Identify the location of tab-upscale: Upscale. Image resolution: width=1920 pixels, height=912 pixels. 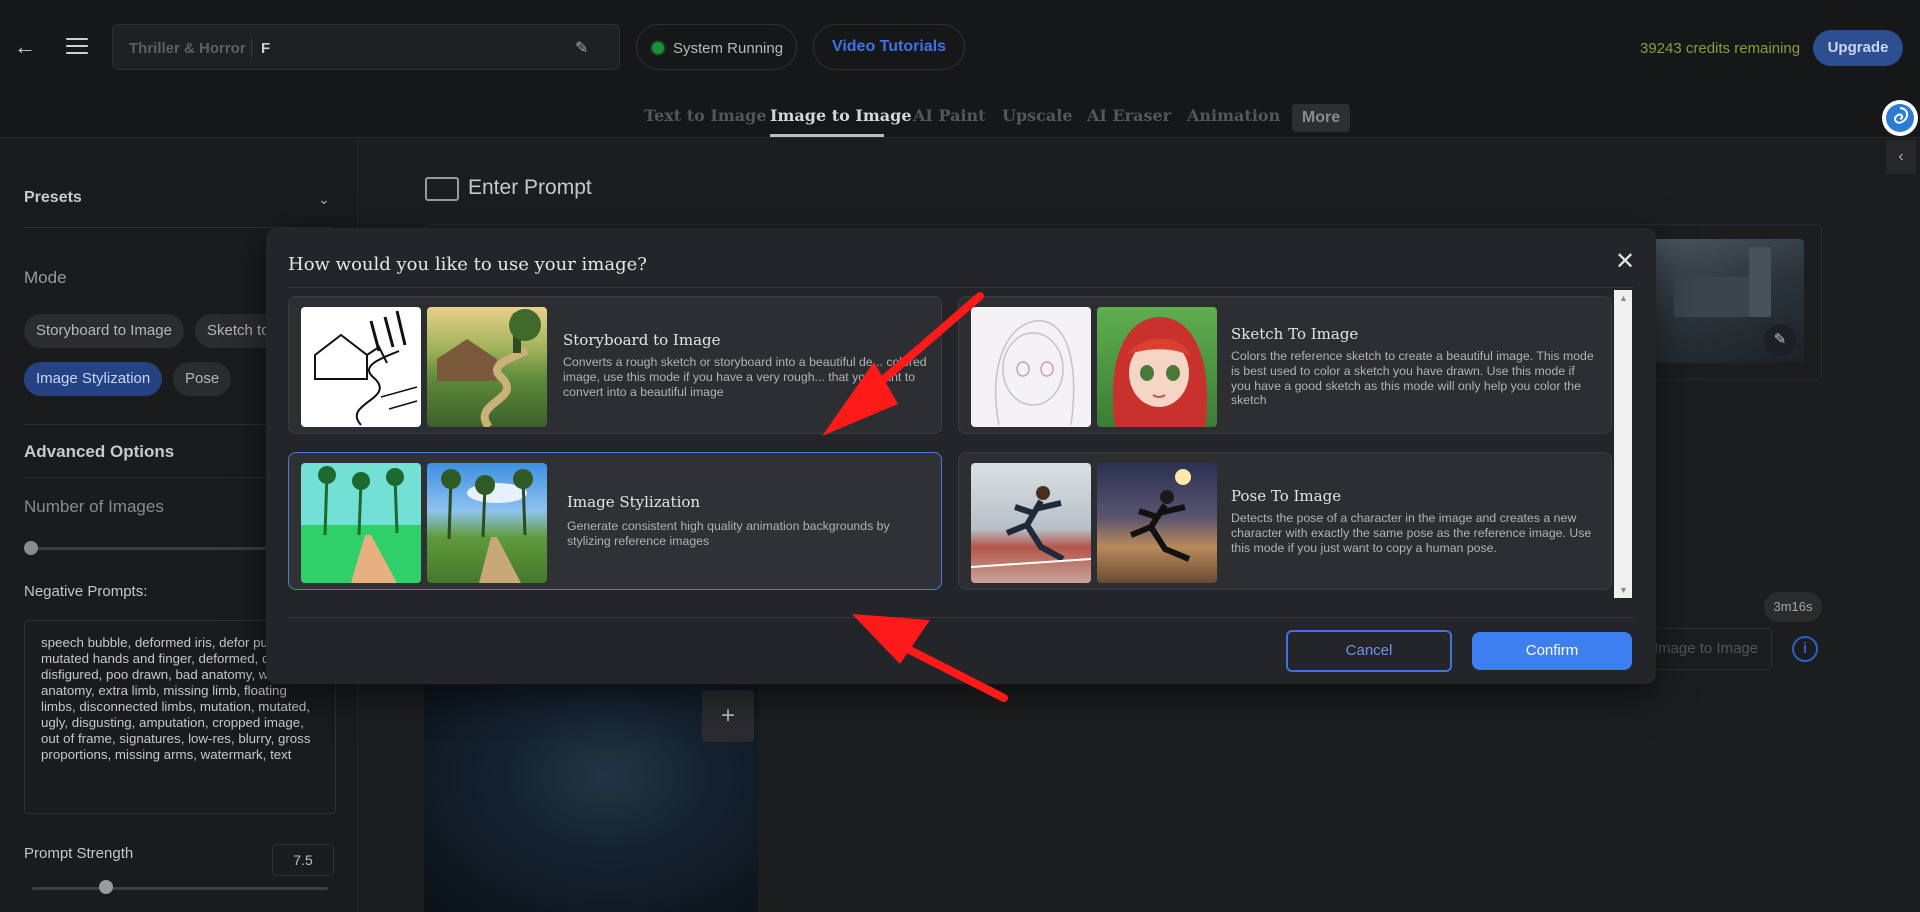
(1037, 115).